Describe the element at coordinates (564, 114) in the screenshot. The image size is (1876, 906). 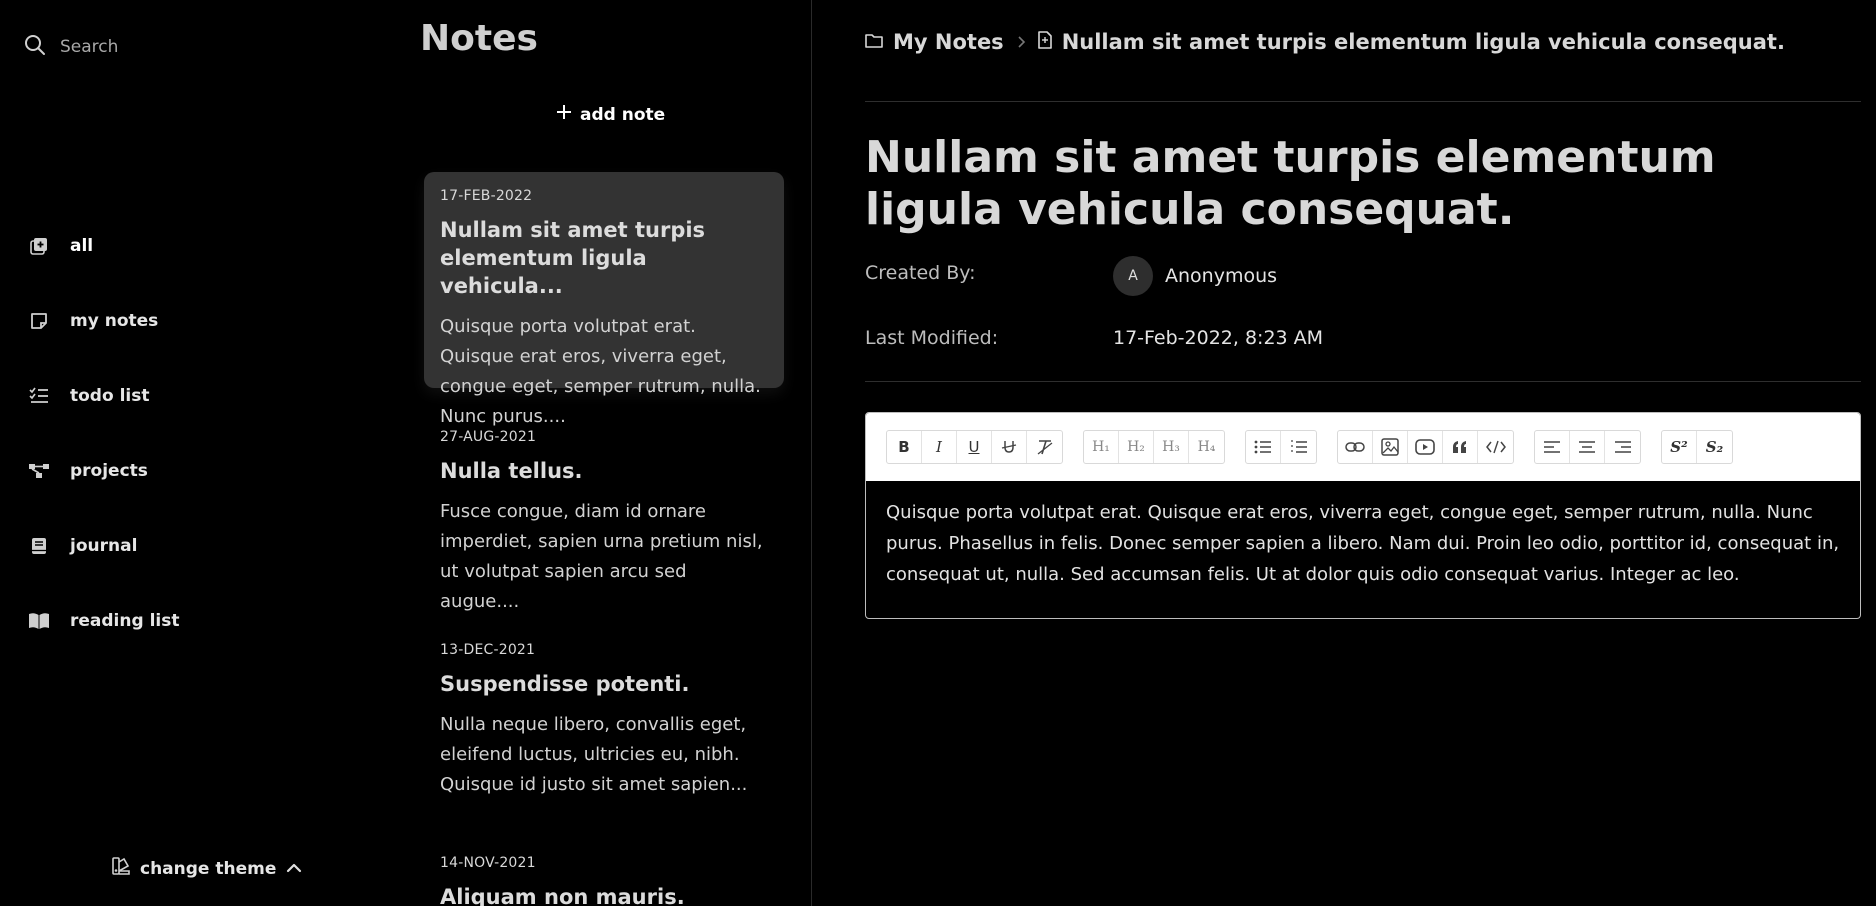
I see `plus-icon` at that location.